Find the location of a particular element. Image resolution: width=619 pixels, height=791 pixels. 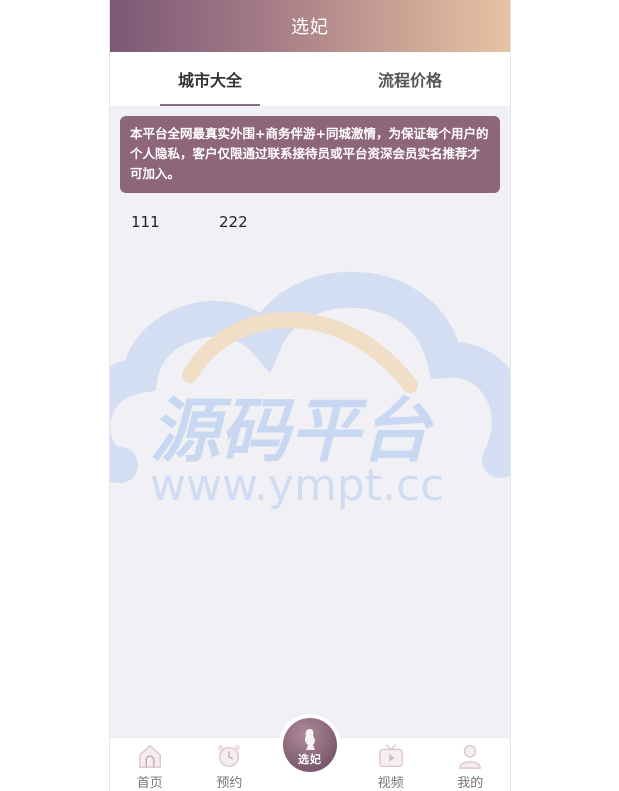

city-item: 111 is located at coordinates (175, 222).